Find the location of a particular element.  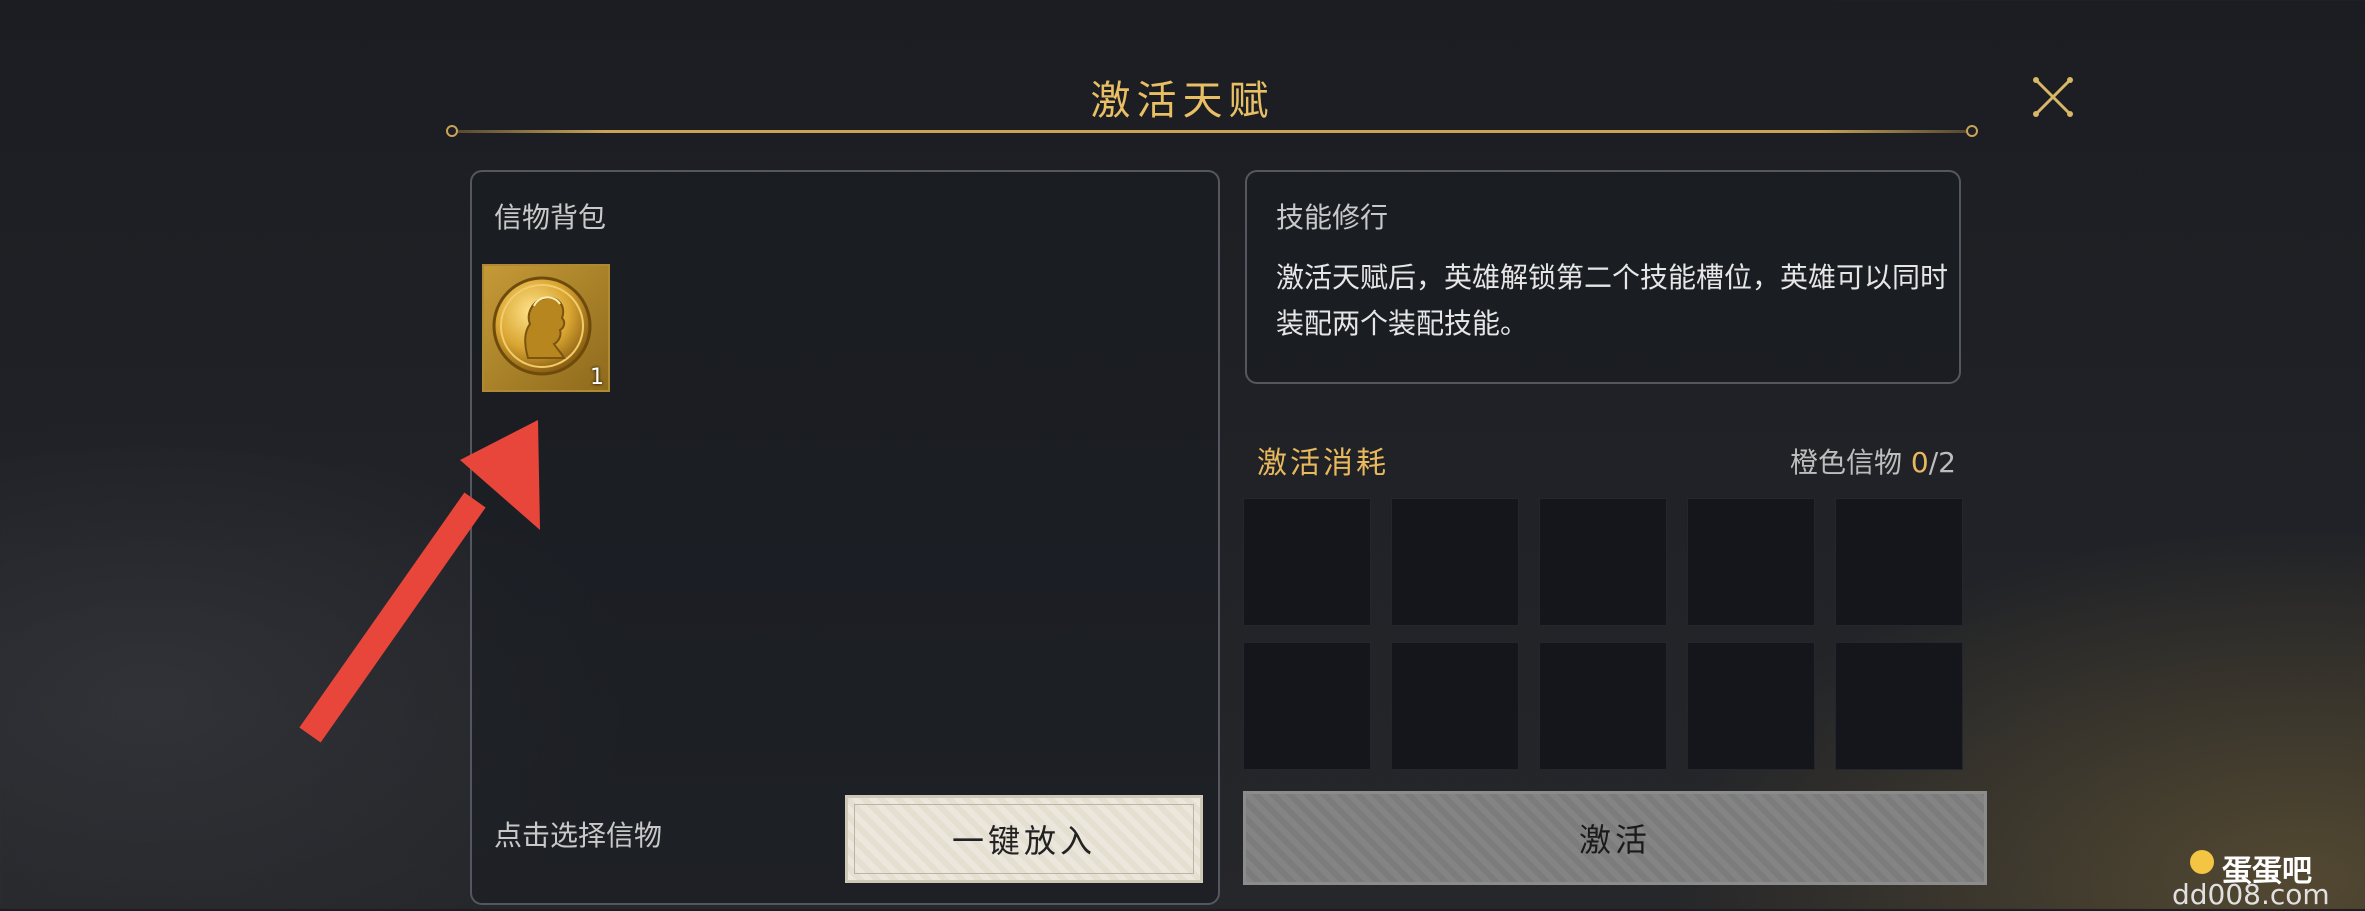

watermark-url: dd008.com is located at coordinates (2251, 894).